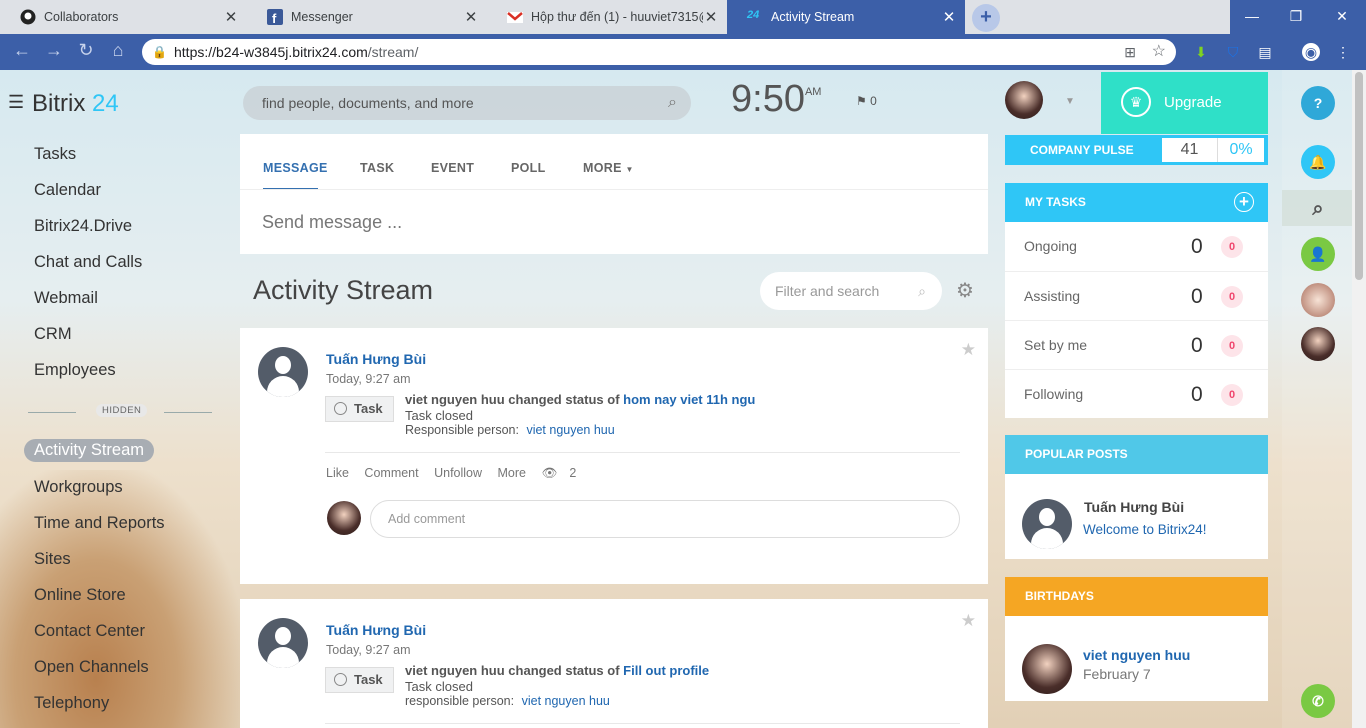 This screenshot has height=728, width=1366. Describe the element at coordinates (467, 103) in the screenshot. I see `search-input: find people, documents, and more ⌕` at that location.